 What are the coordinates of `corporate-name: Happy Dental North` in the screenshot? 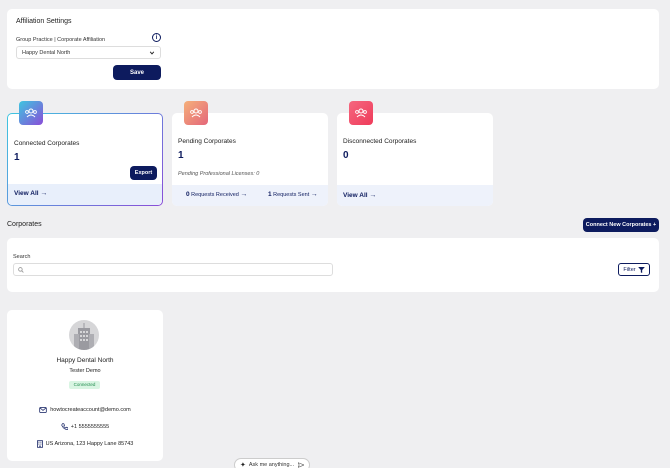 It's located at (85, 360).